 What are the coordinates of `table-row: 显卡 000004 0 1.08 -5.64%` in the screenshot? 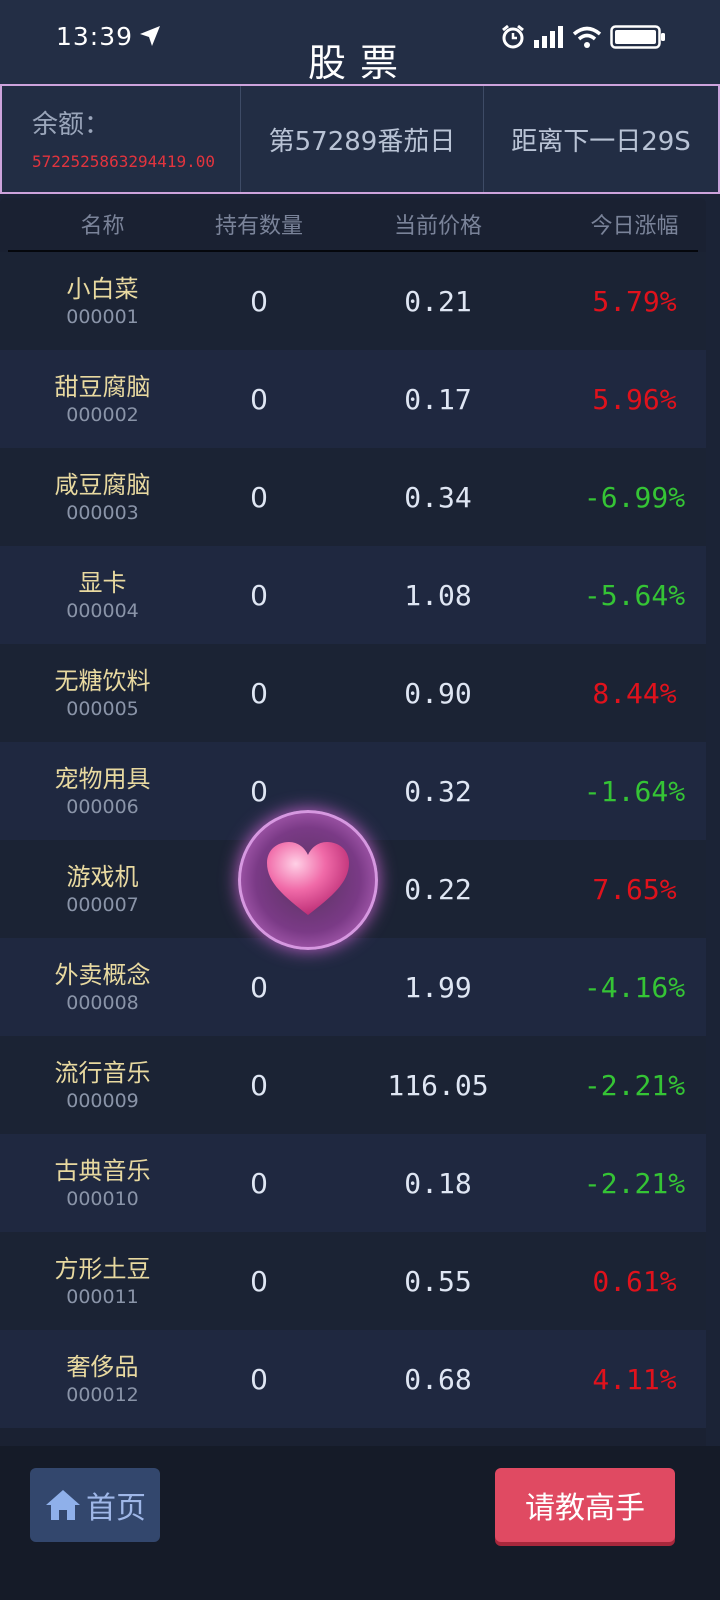 It's located at (353, 595).